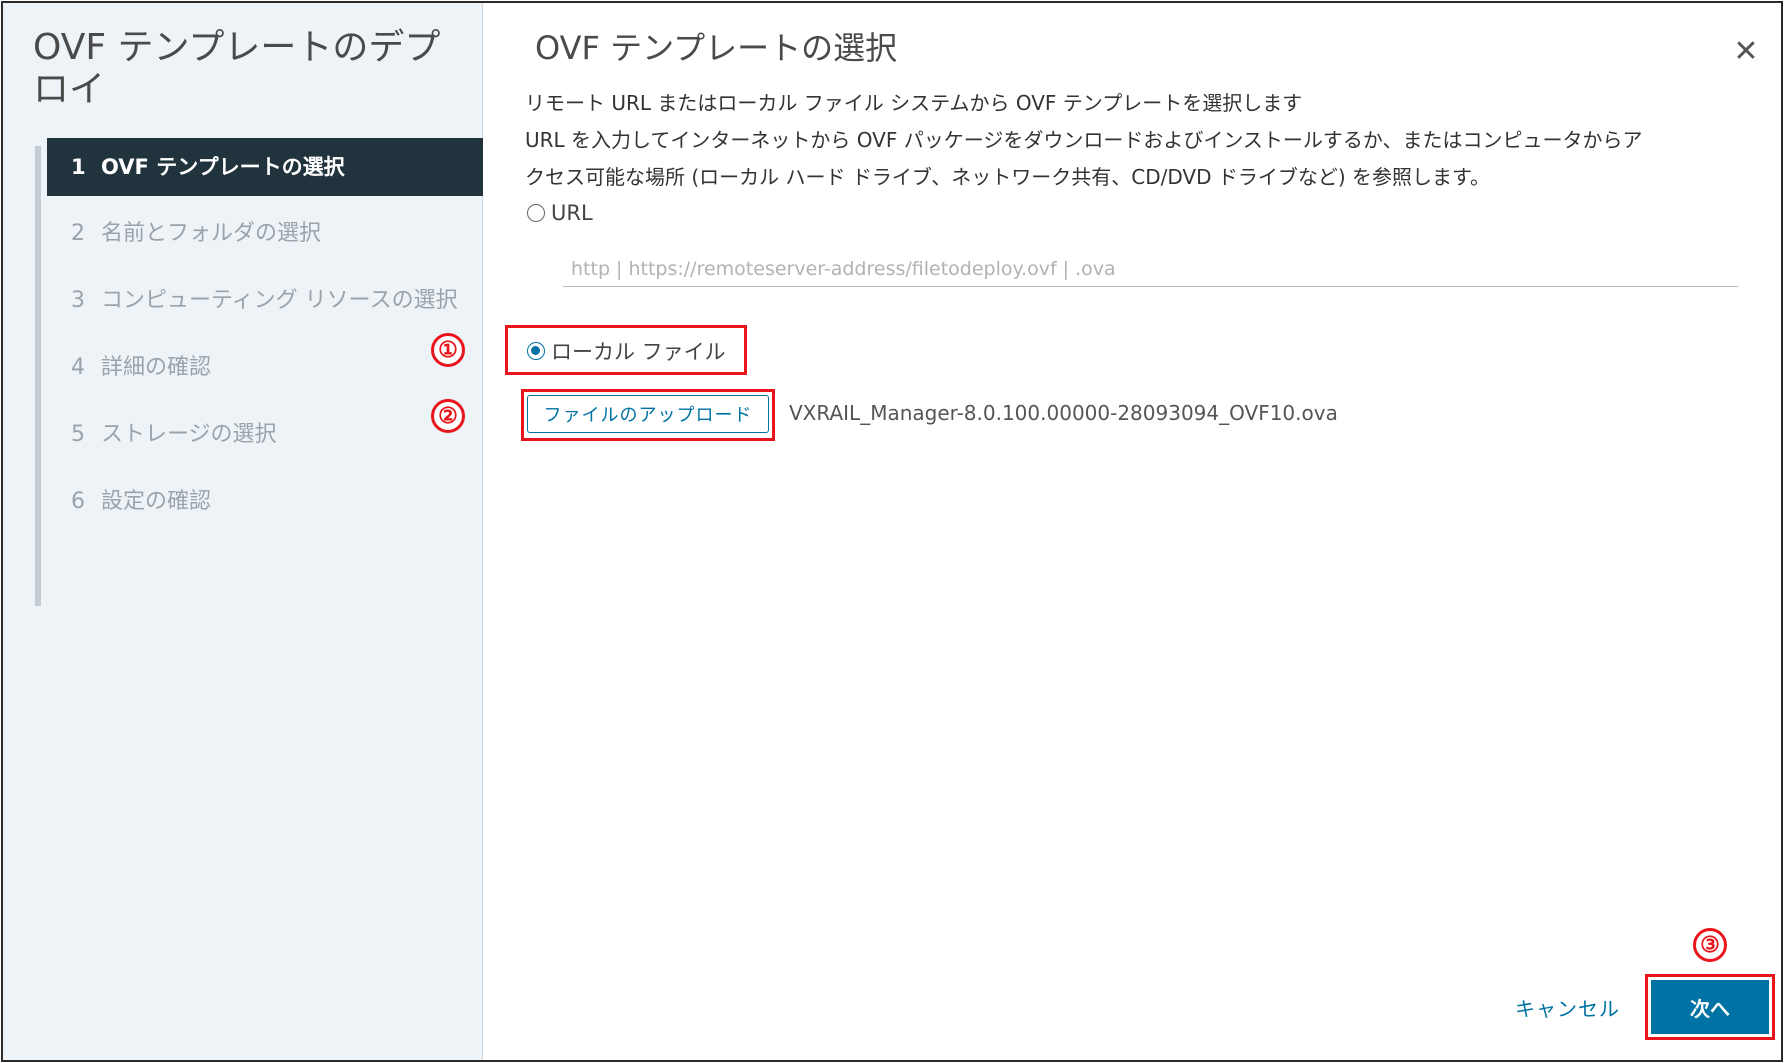 Image resolution: width=1784 pixels, height=1063 pixels. I want to click on url-radio-option: URL, so click(560, 213).